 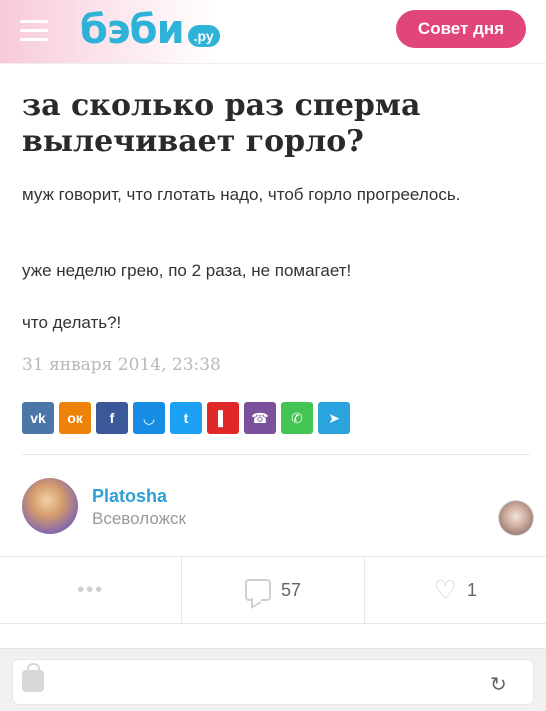 I want to click on more-dots-icon: •••, so click(x=91, y=589).